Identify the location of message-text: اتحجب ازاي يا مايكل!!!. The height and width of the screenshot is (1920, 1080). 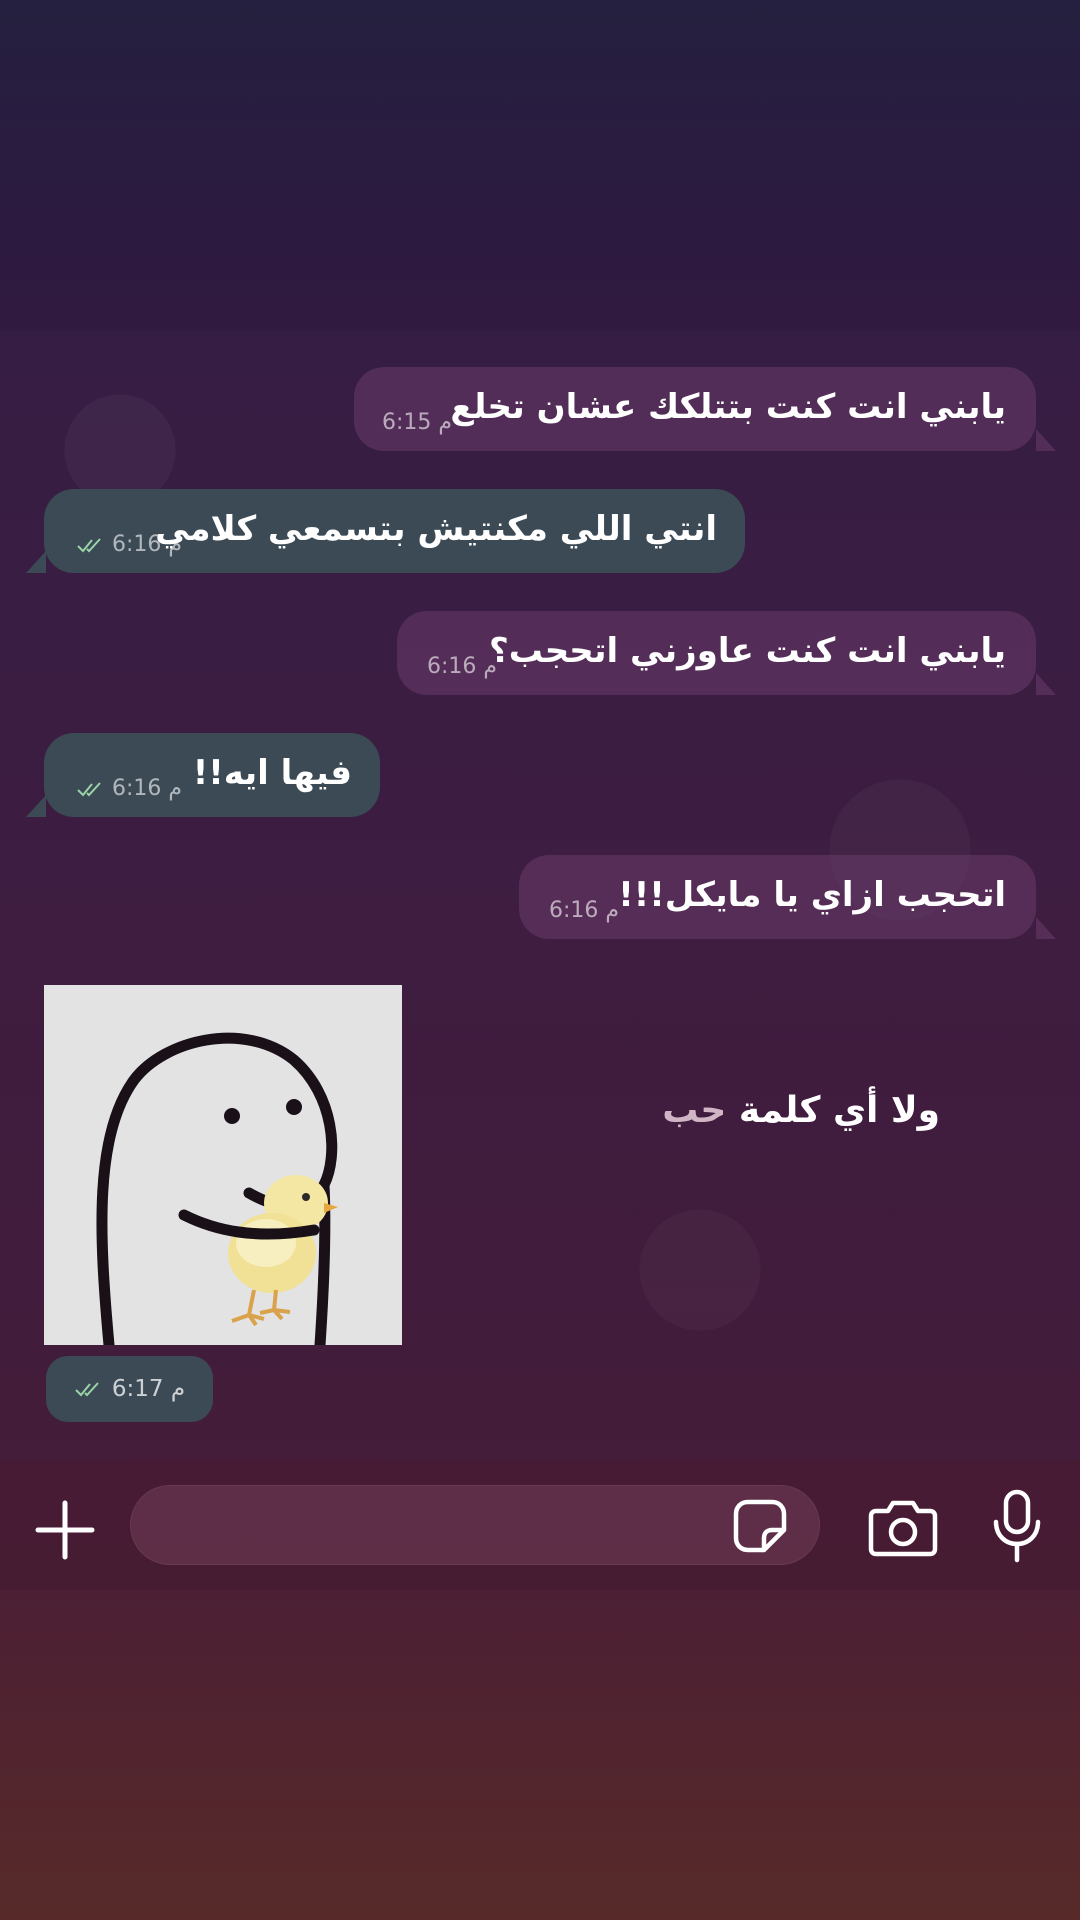
(812, 895).